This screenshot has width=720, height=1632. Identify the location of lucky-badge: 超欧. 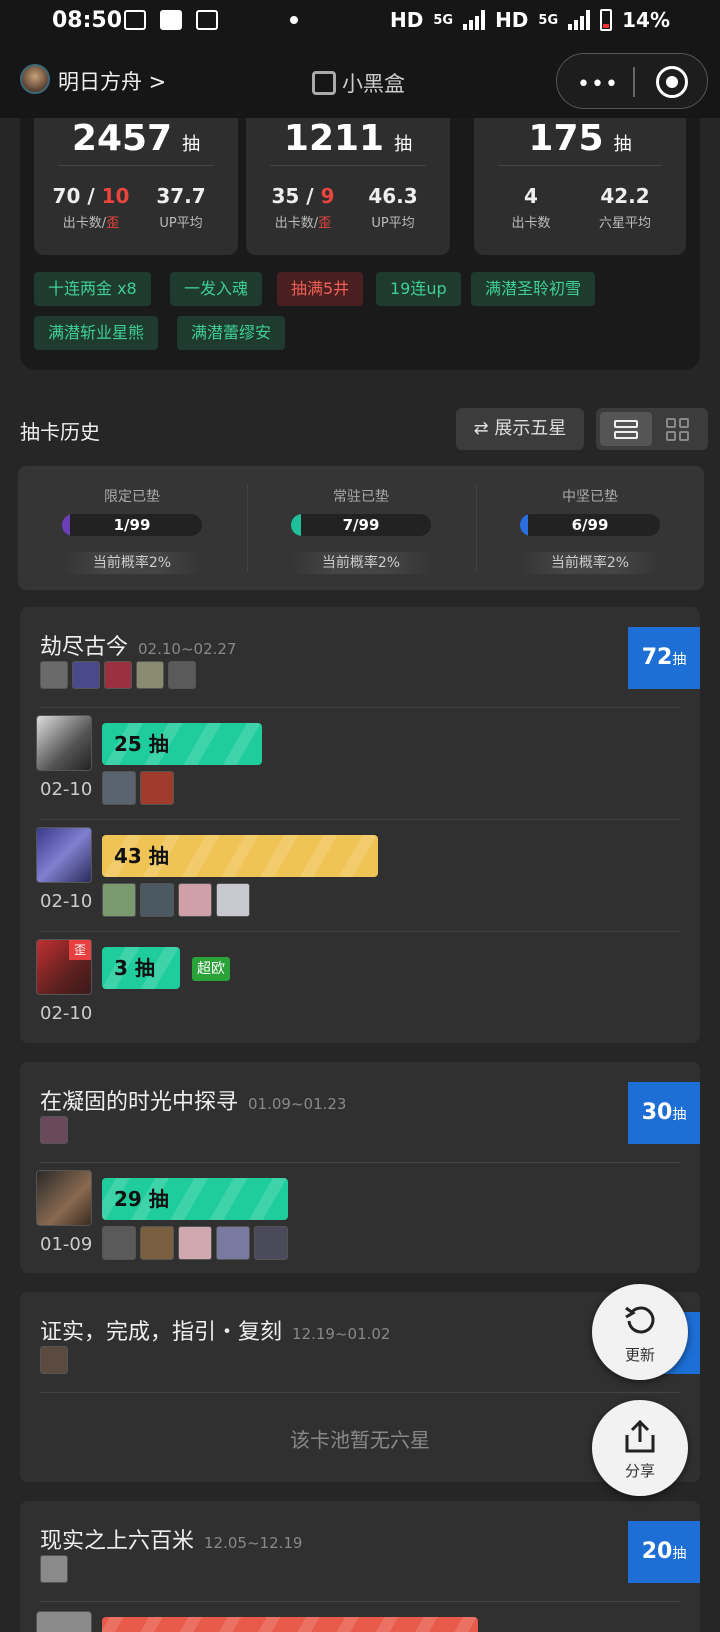
(211, 969).